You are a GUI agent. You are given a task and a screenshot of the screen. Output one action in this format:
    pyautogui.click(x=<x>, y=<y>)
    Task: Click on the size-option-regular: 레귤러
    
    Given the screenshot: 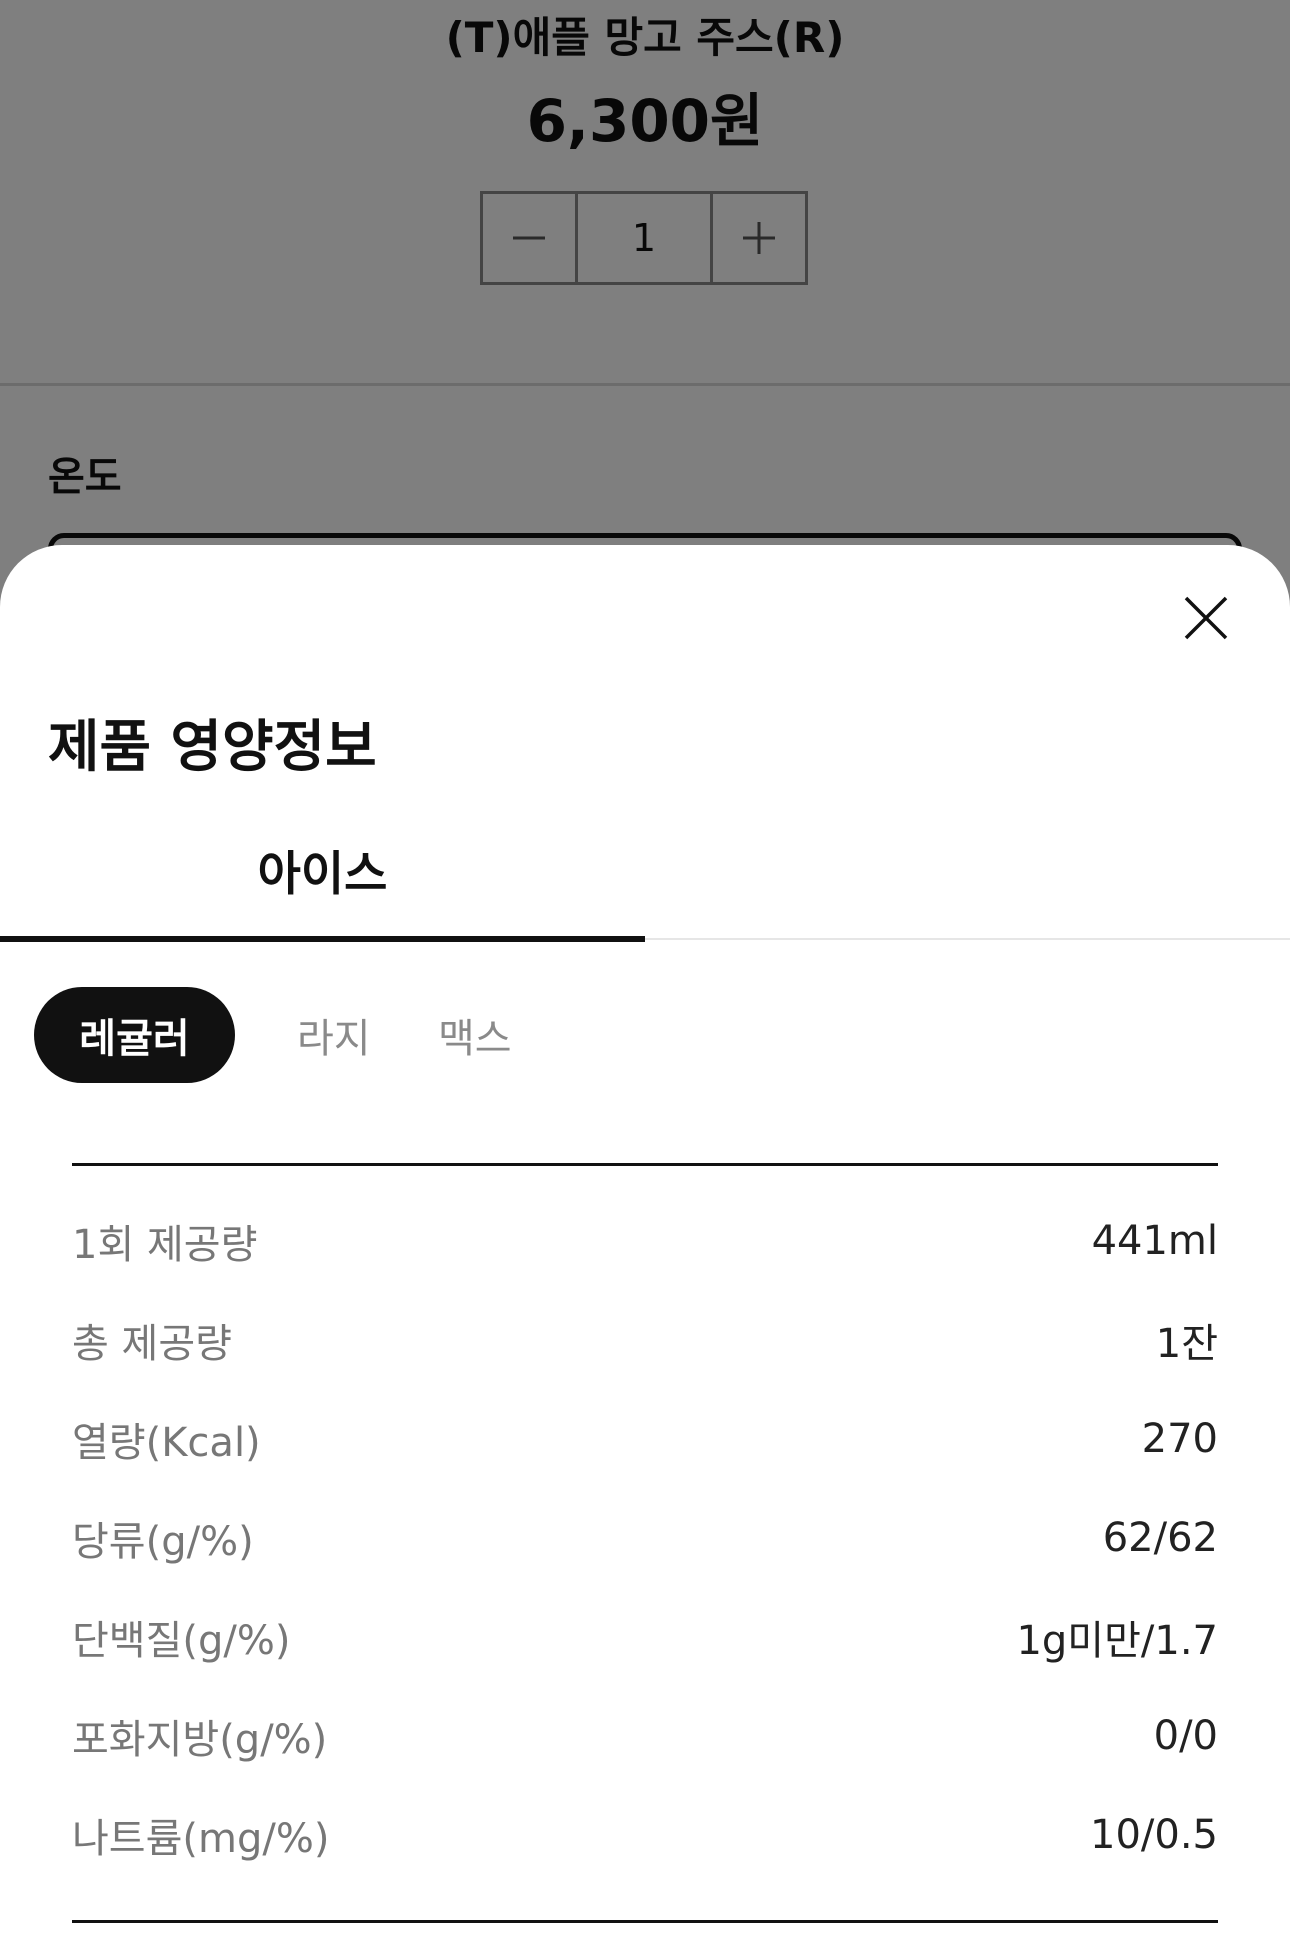 What is the action you would take?
    pyautogui.click(x=134, y=1035)
    